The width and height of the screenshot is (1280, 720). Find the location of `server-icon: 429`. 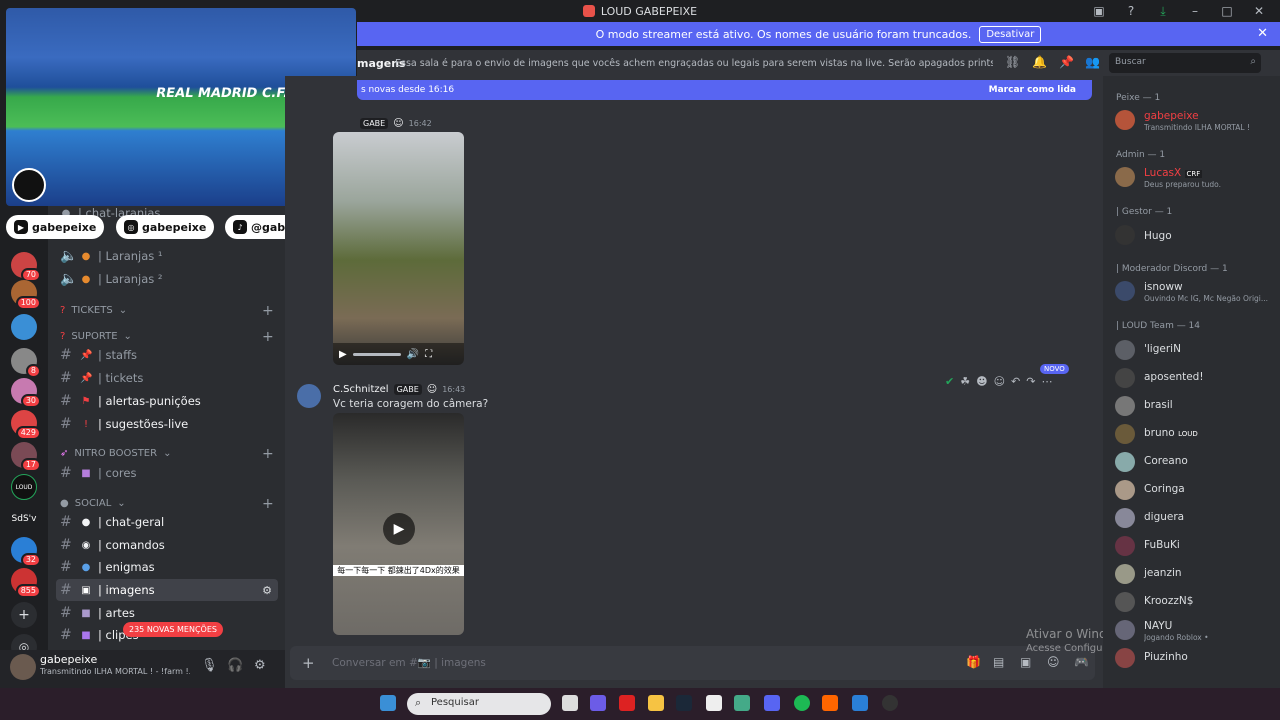

server-icon: 429 is located at coordinates (26, 425).